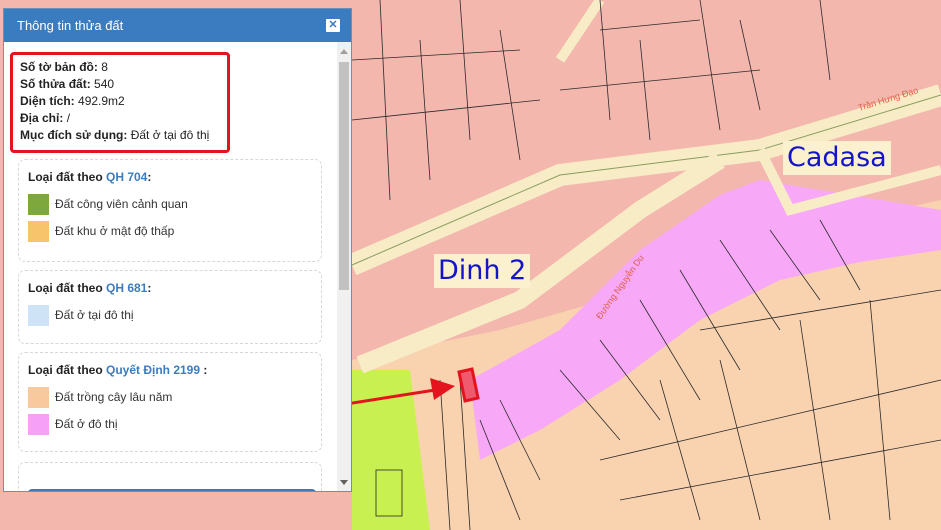  Describe the element at coordinates (172, 490) in the screenshot. I see `action-button` at that location.